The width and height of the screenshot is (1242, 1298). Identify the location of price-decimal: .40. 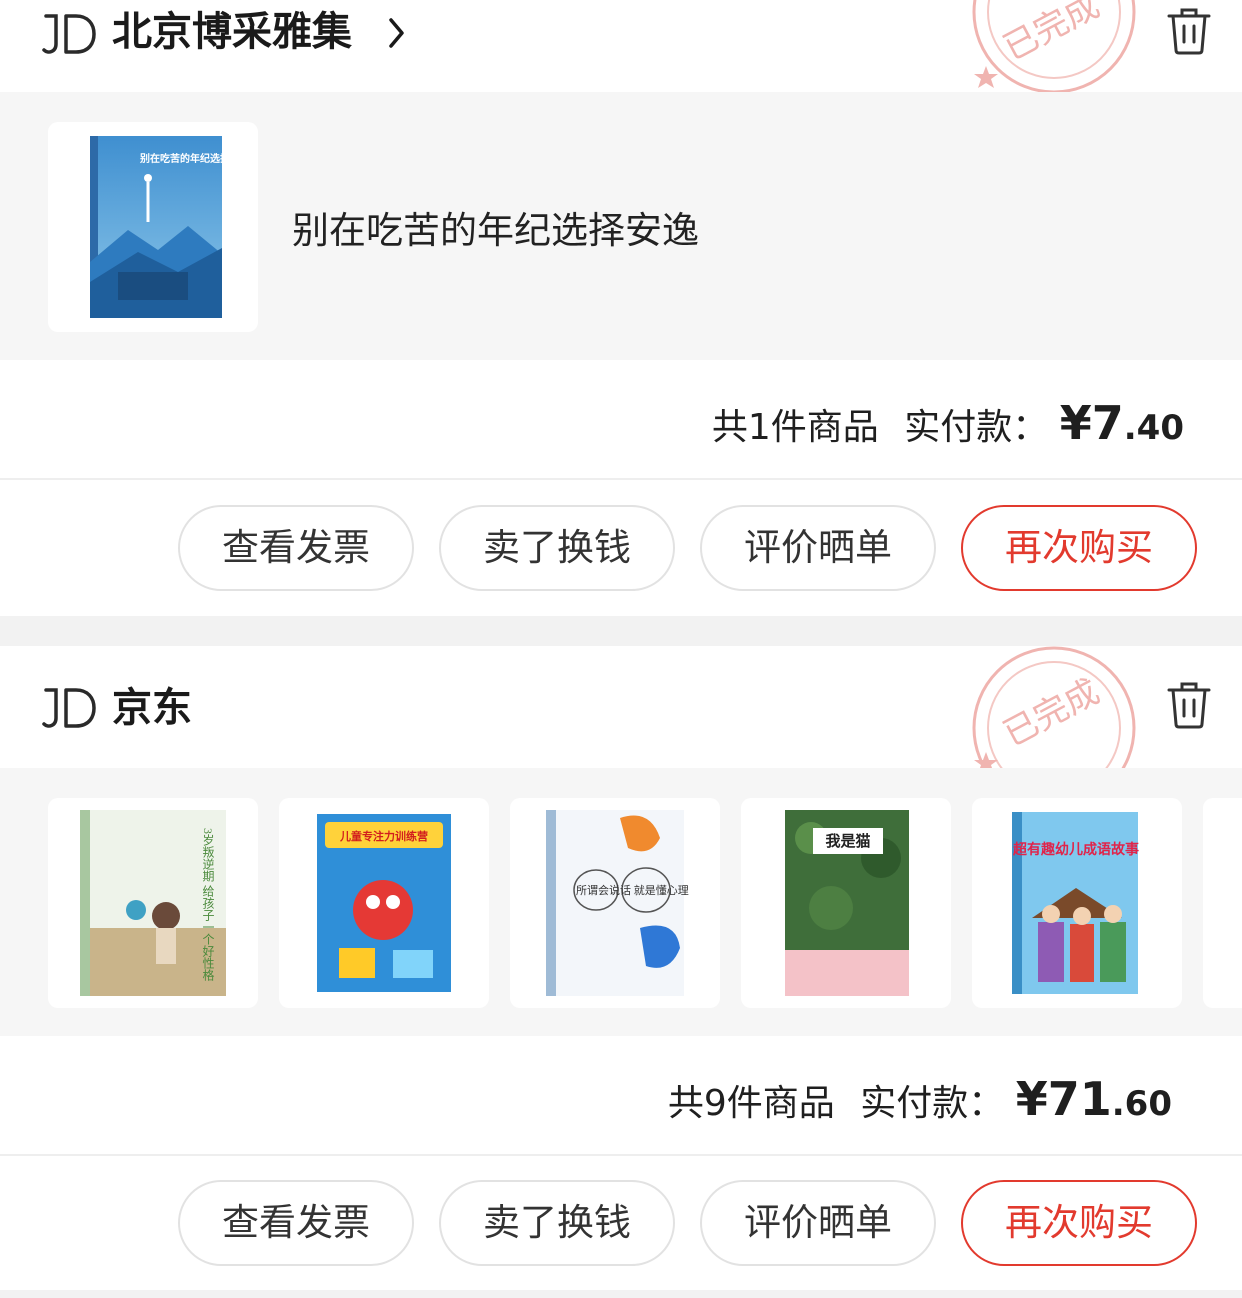
(1153, 428).